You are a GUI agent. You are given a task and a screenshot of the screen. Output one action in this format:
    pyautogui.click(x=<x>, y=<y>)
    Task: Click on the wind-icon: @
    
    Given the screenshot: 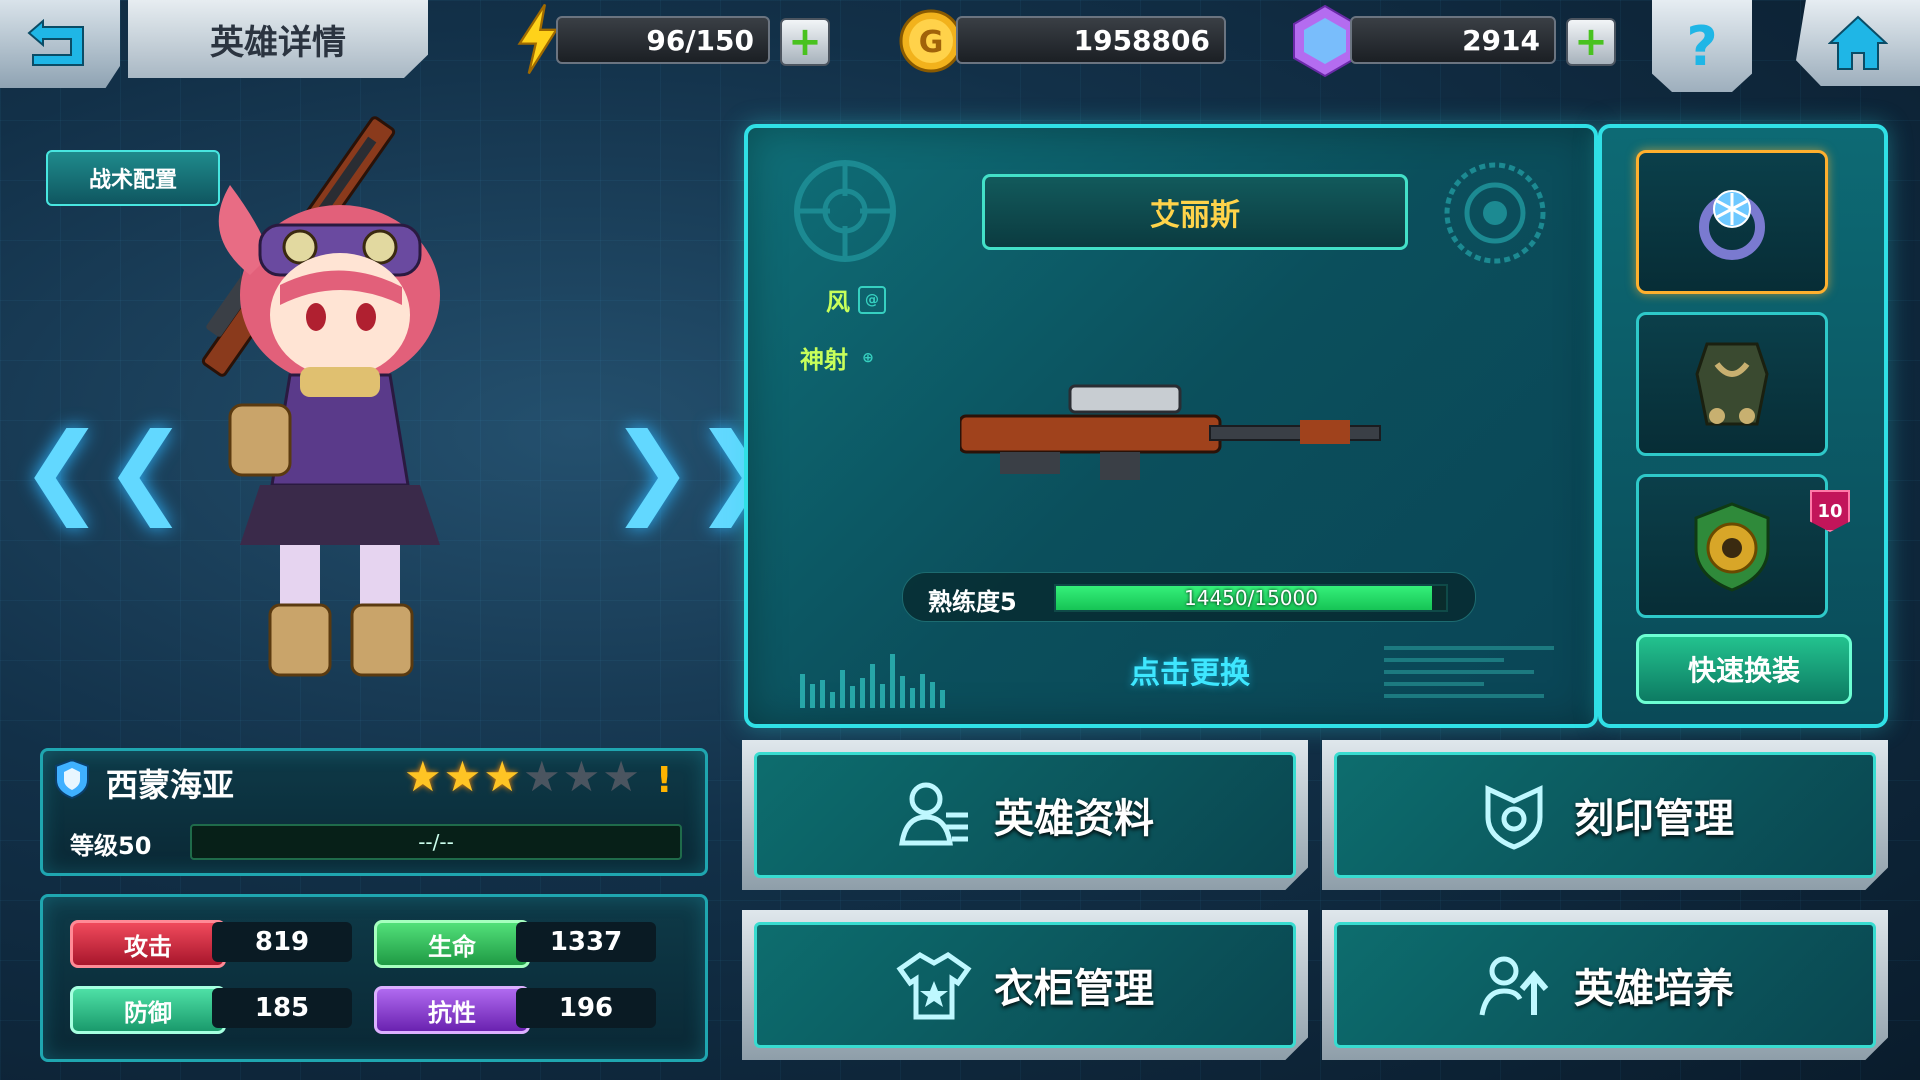 What is the action you would take?
    pyautogui.click(x=872, y=299)
    